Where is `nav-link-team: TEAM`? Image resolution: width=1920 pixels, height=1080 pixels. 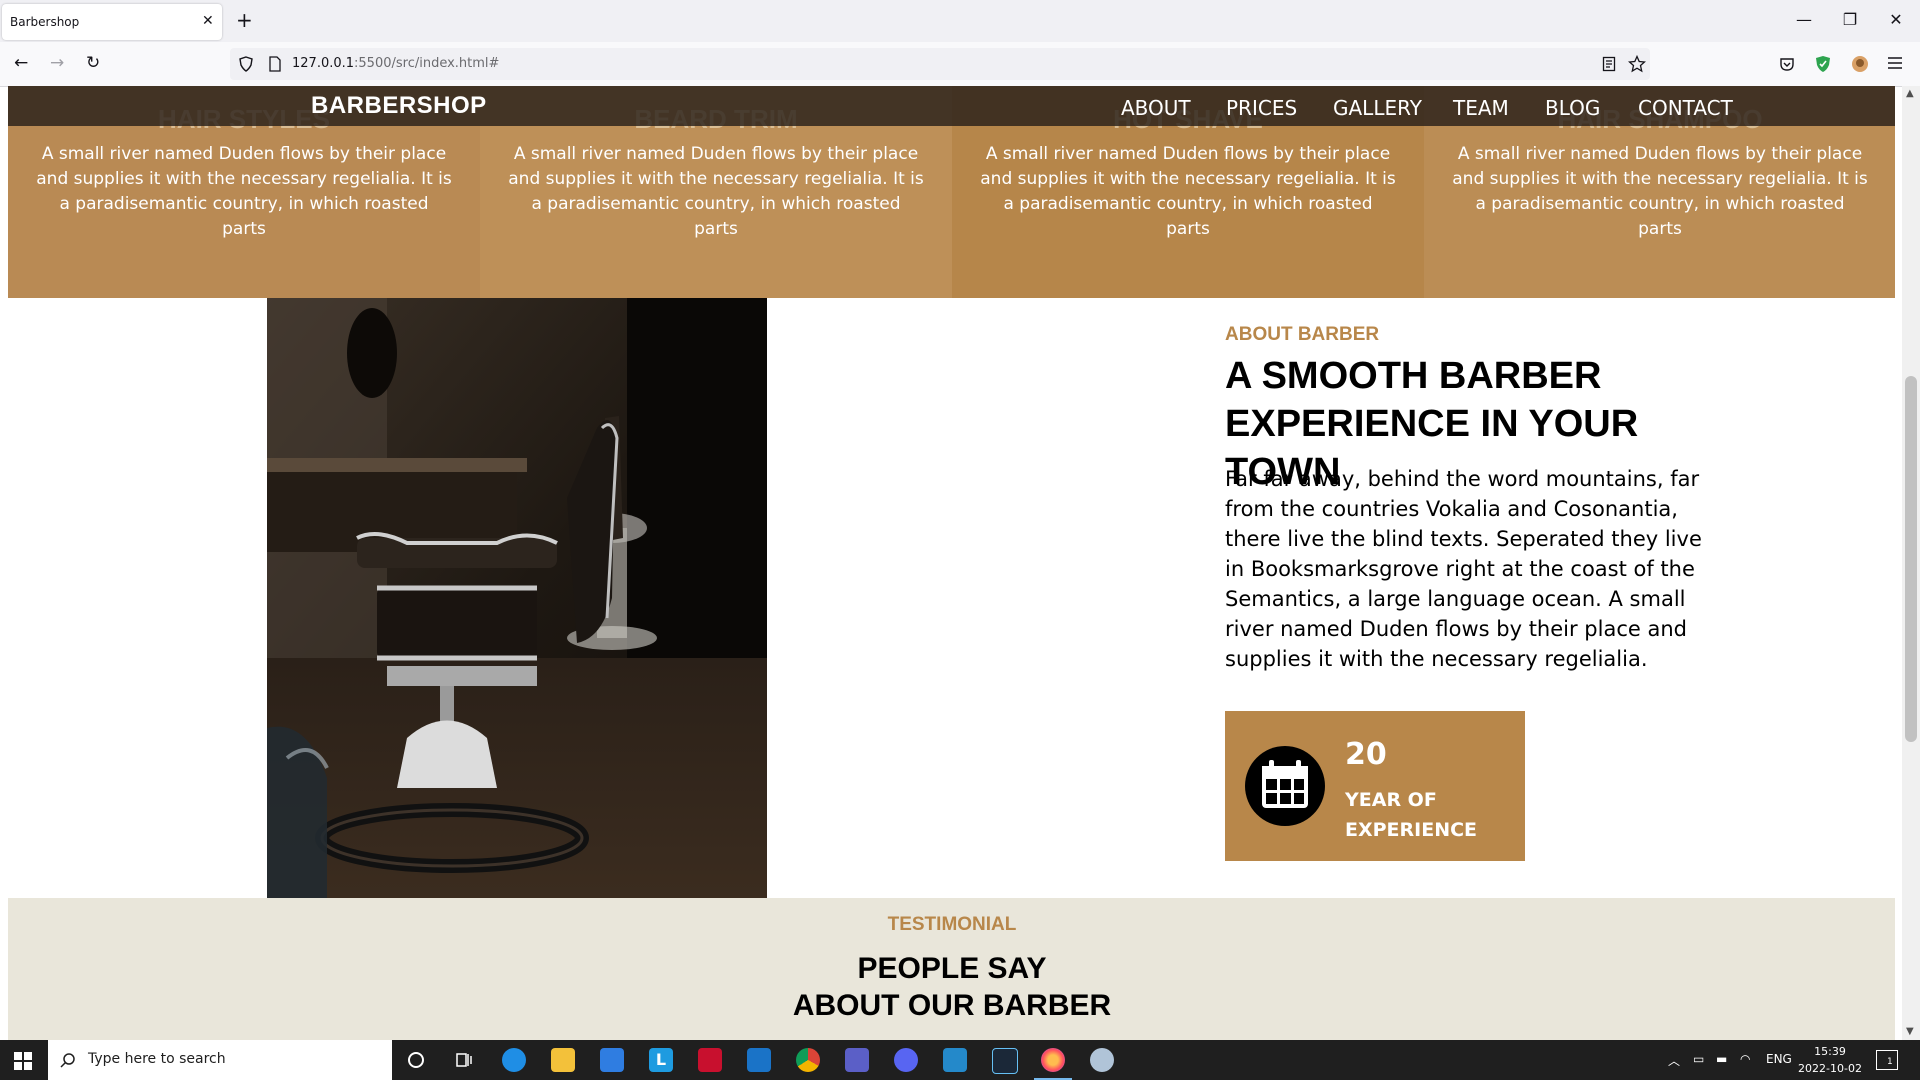 nav-link-team: TEAM is located at coordinates (1481, 108).